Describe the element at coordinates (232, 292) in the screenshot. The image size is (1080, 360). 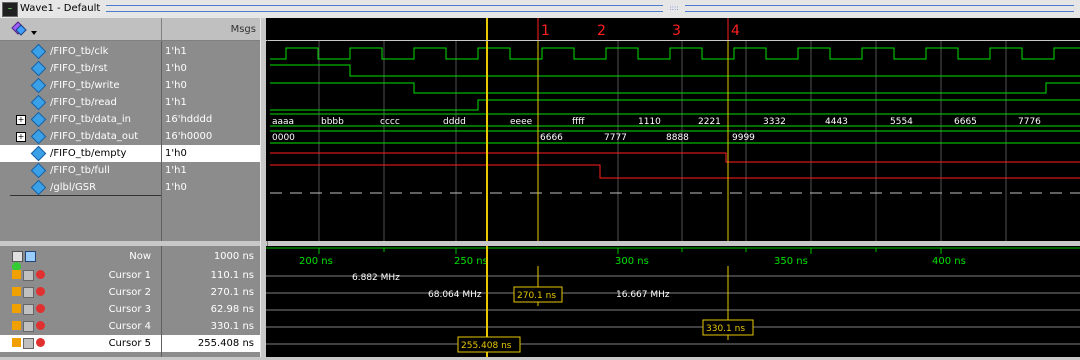
I see `cursor-value: 270.1 ns` at that location.